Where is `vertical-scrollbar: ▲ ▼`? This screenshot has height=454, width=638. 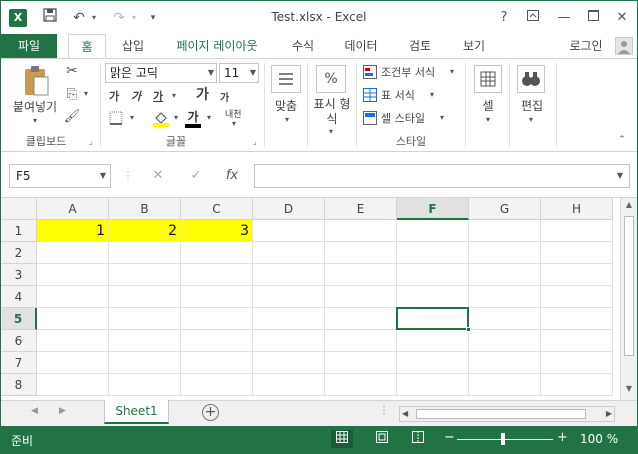
vertical-scrollbar: ▲ ▼ is located at coordinates (628, 299).